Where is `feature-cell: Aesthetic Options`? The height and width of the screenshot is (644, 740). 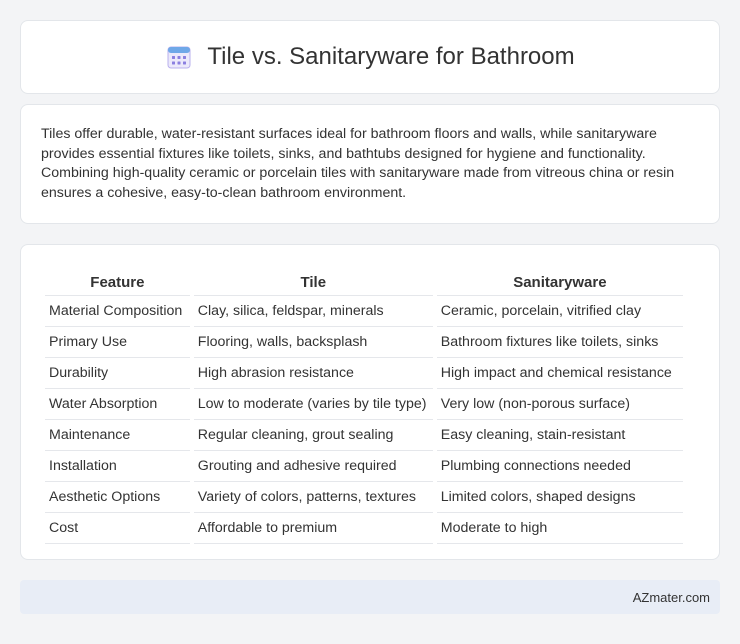
feature-cell: Aesthetic Options is located at coordinates (117, 497).